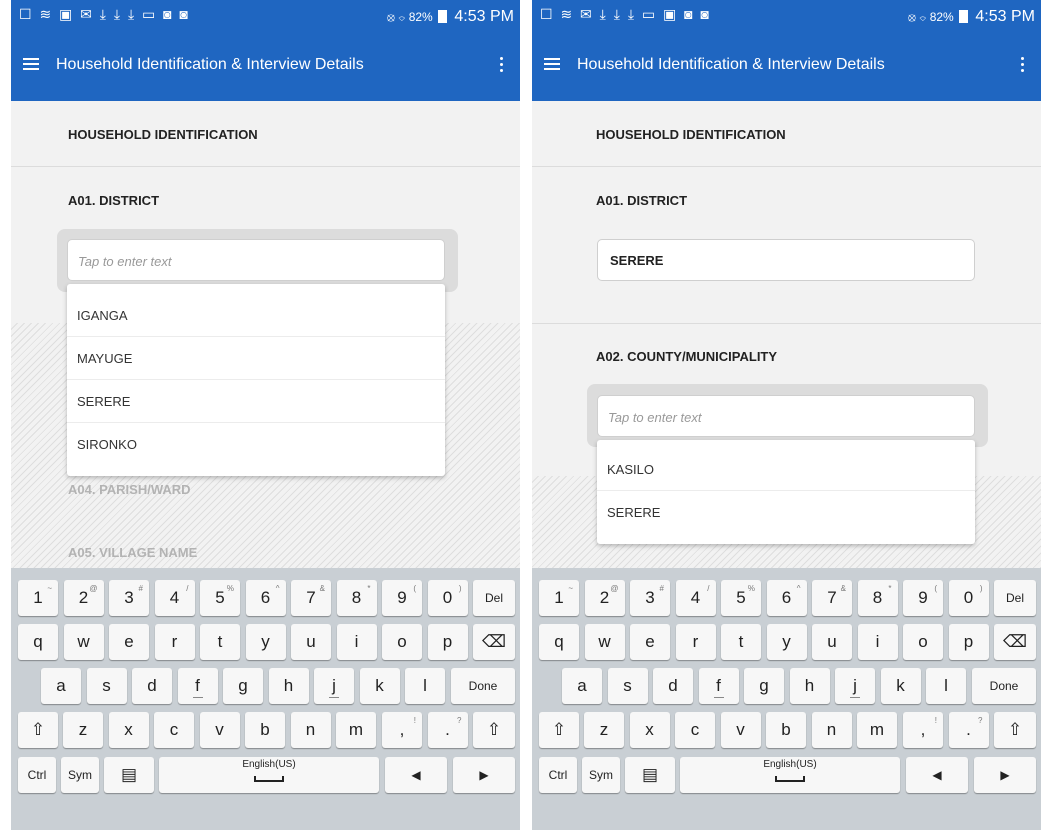  What do you see at coordinates (650, 642) in the screenshot?
I see `key-e: e` at bounding box center [650, 642].